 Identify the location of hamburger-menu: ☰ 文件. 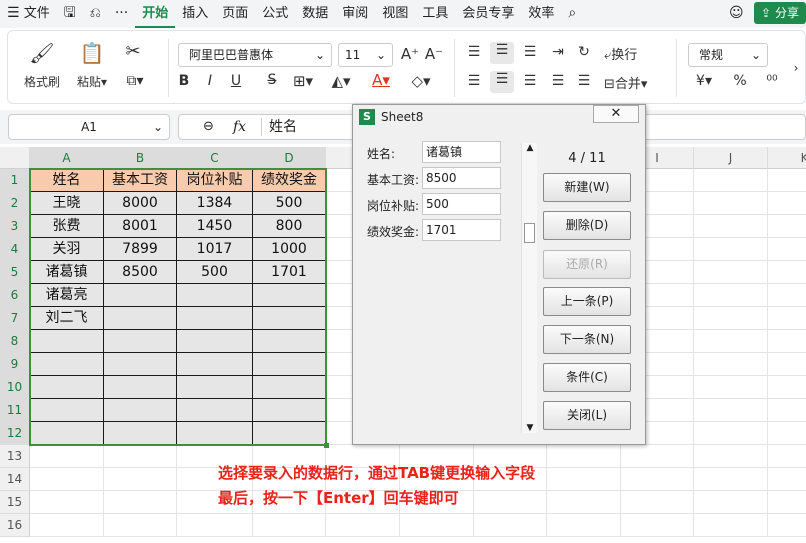
(28, 14).